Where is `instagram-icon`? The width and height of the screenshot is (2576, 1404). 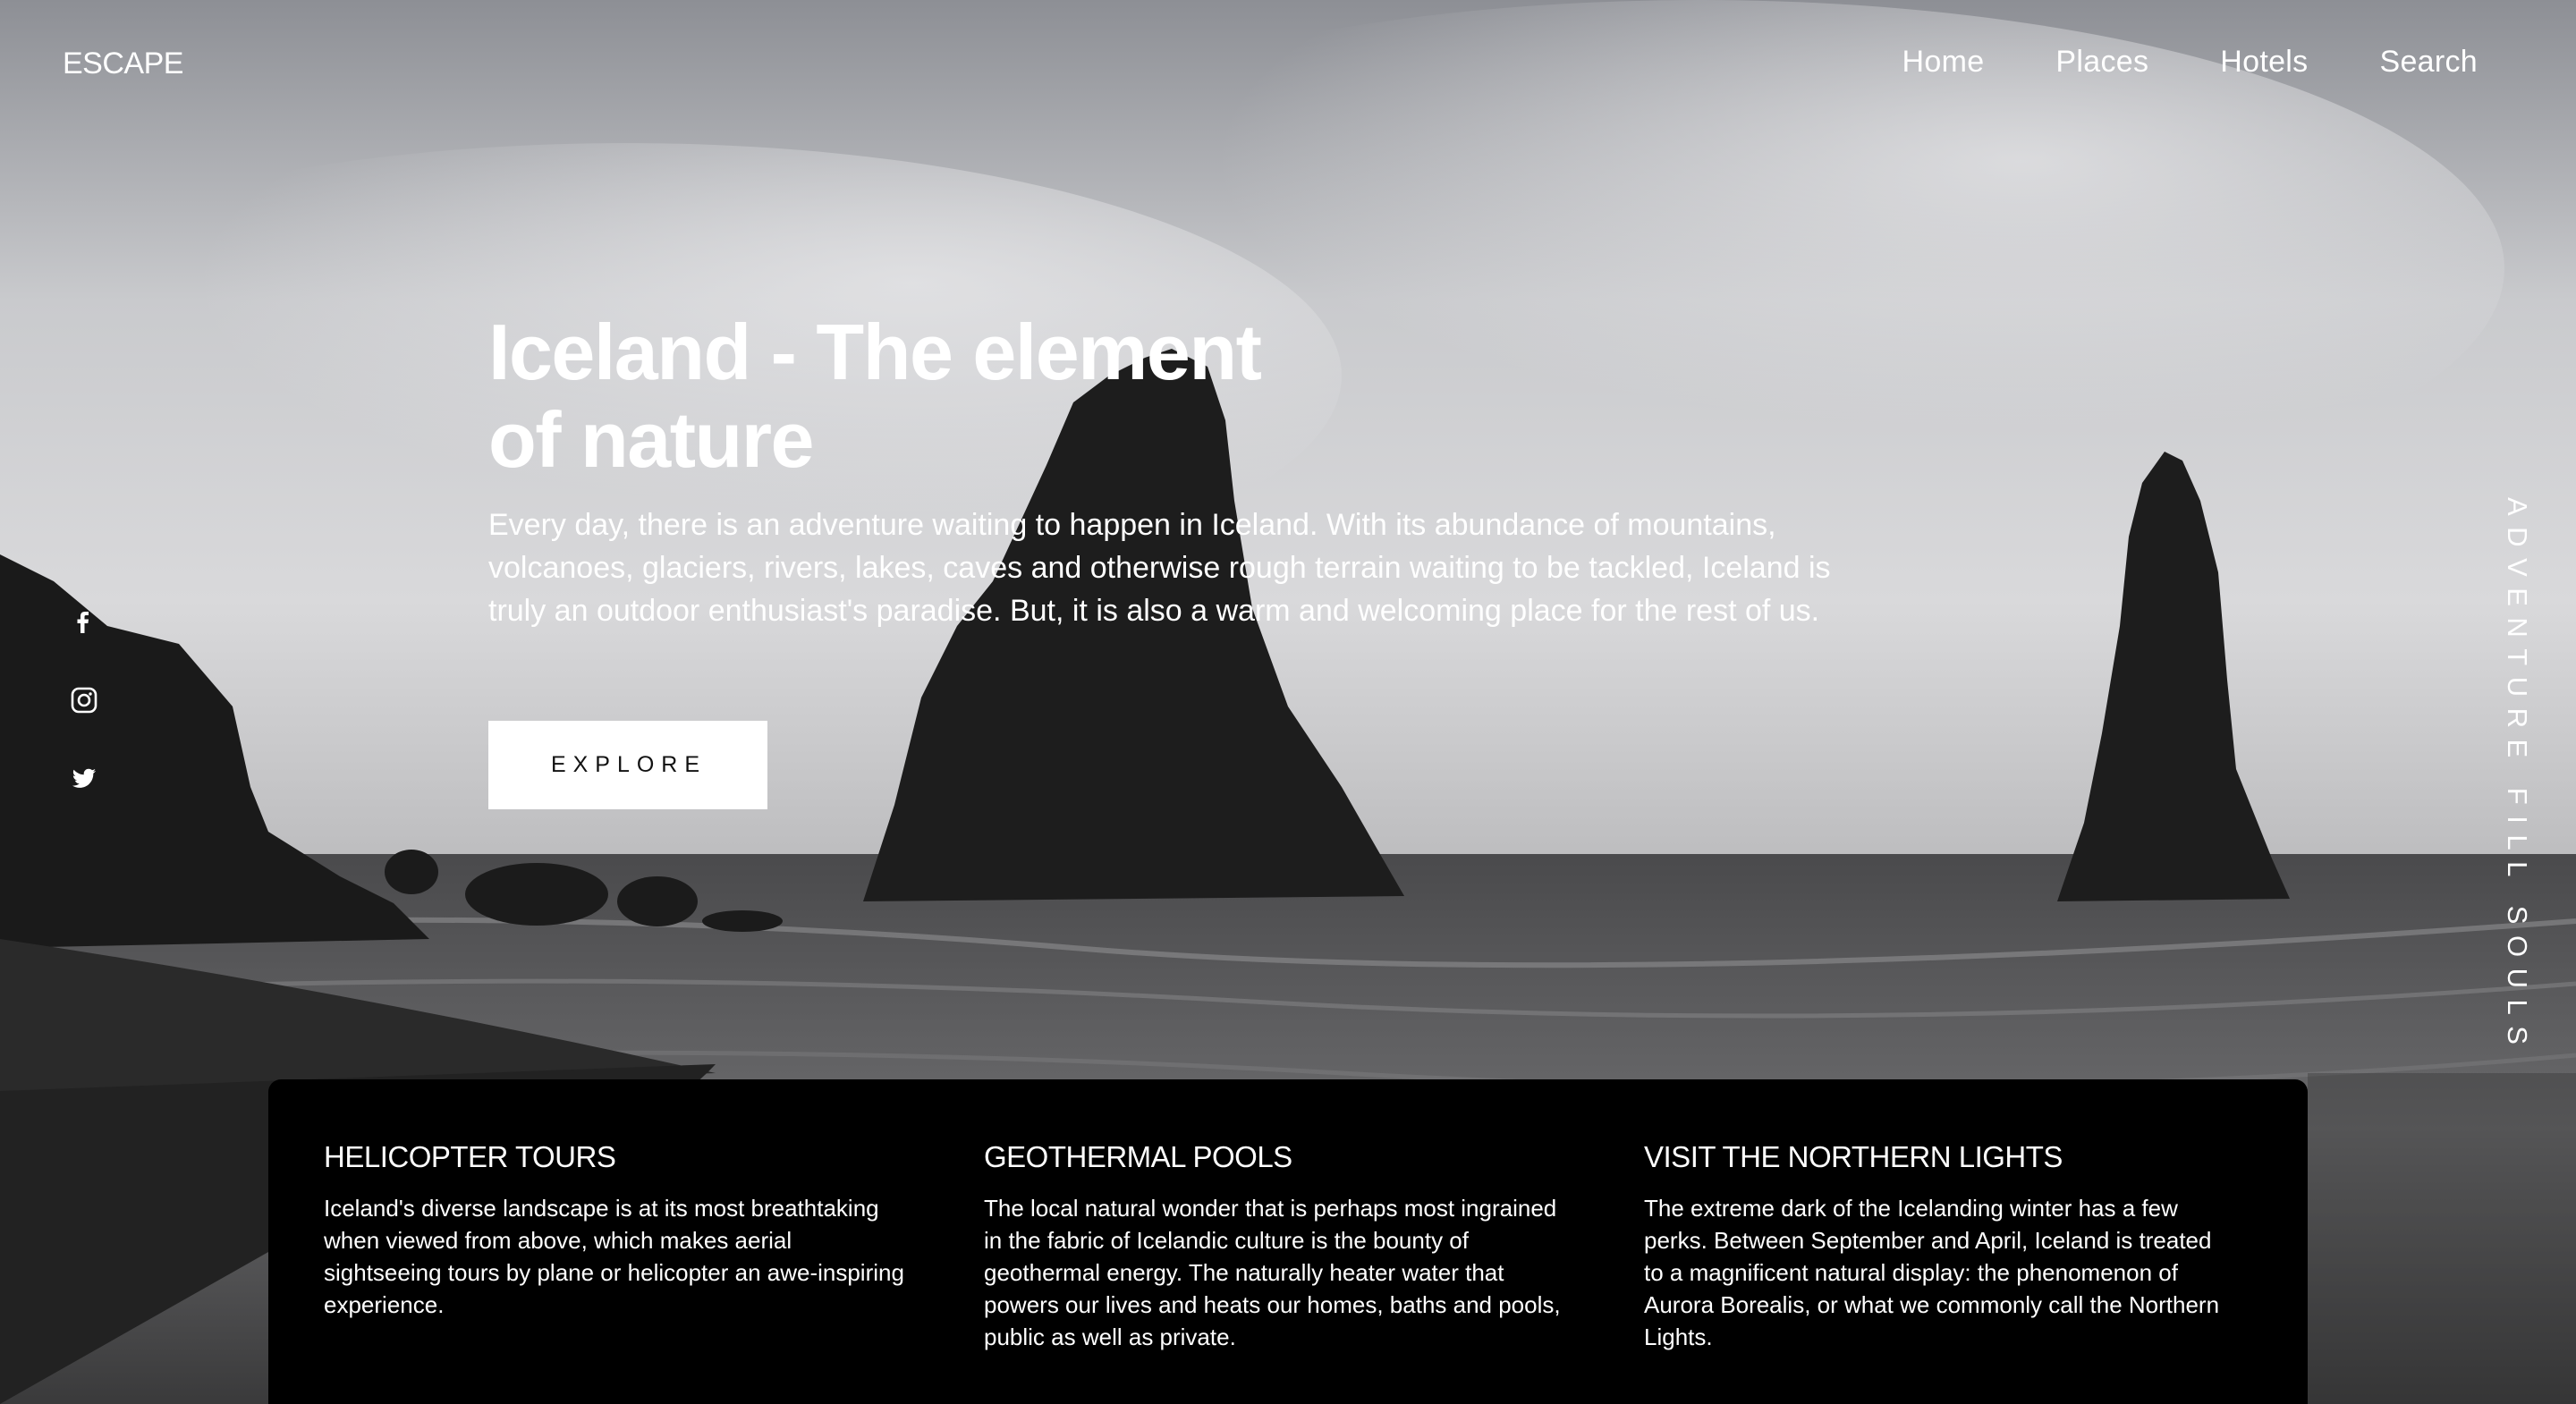 instagram-icon is located at coordinates (83, 701).